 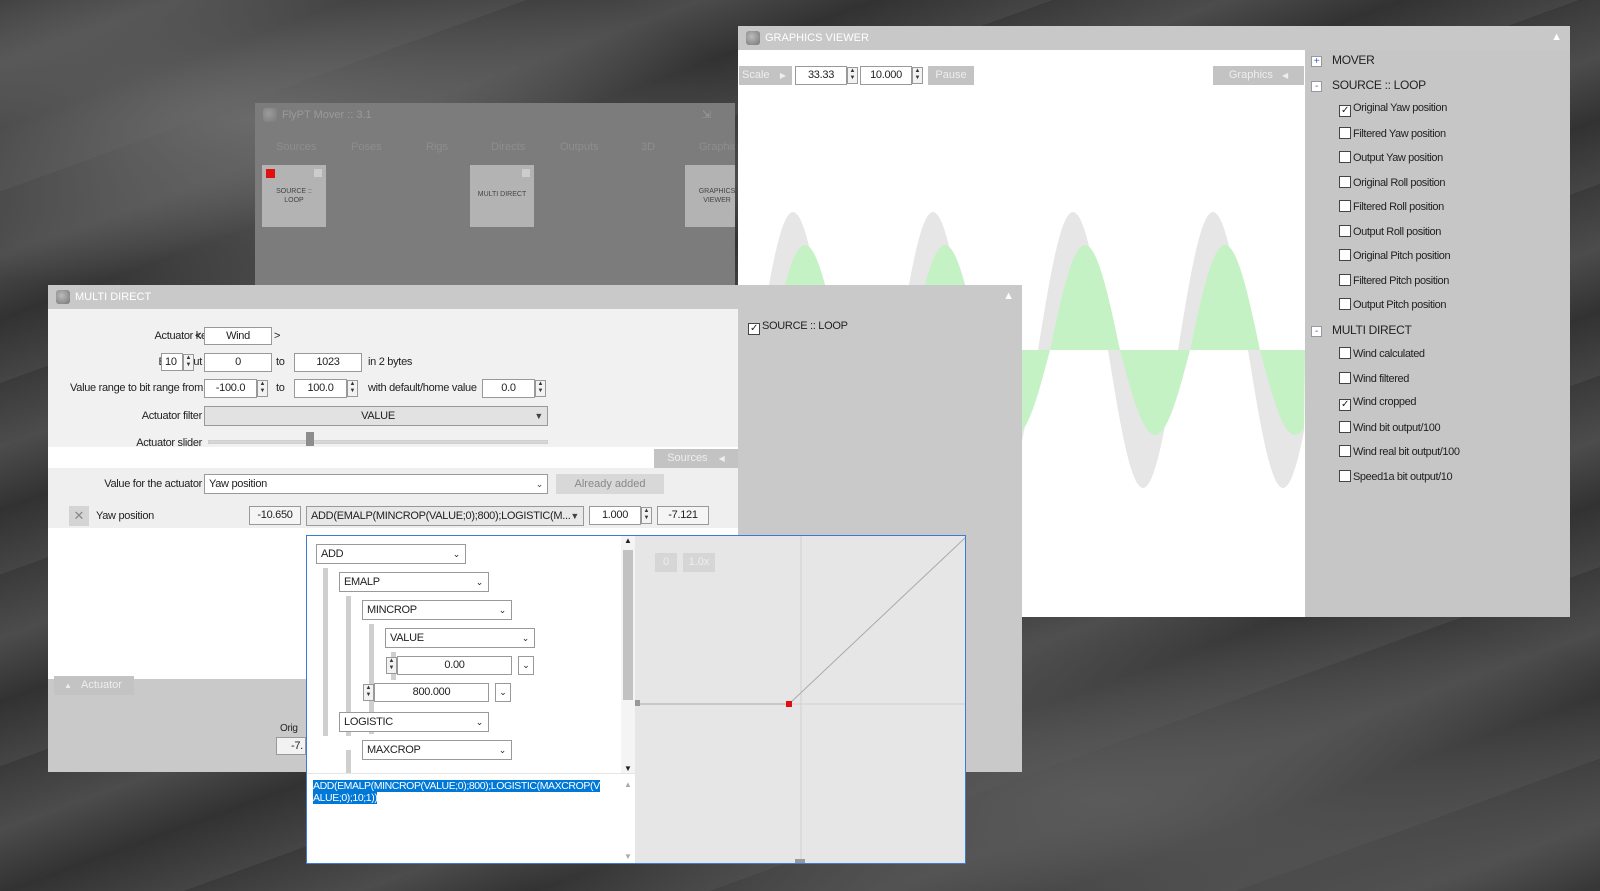 What do you see at coordinates (1361, 330) in the screenshot?
I see `legend-group-11: - MULTI DIRECT` at bounding box center [1361, 330].